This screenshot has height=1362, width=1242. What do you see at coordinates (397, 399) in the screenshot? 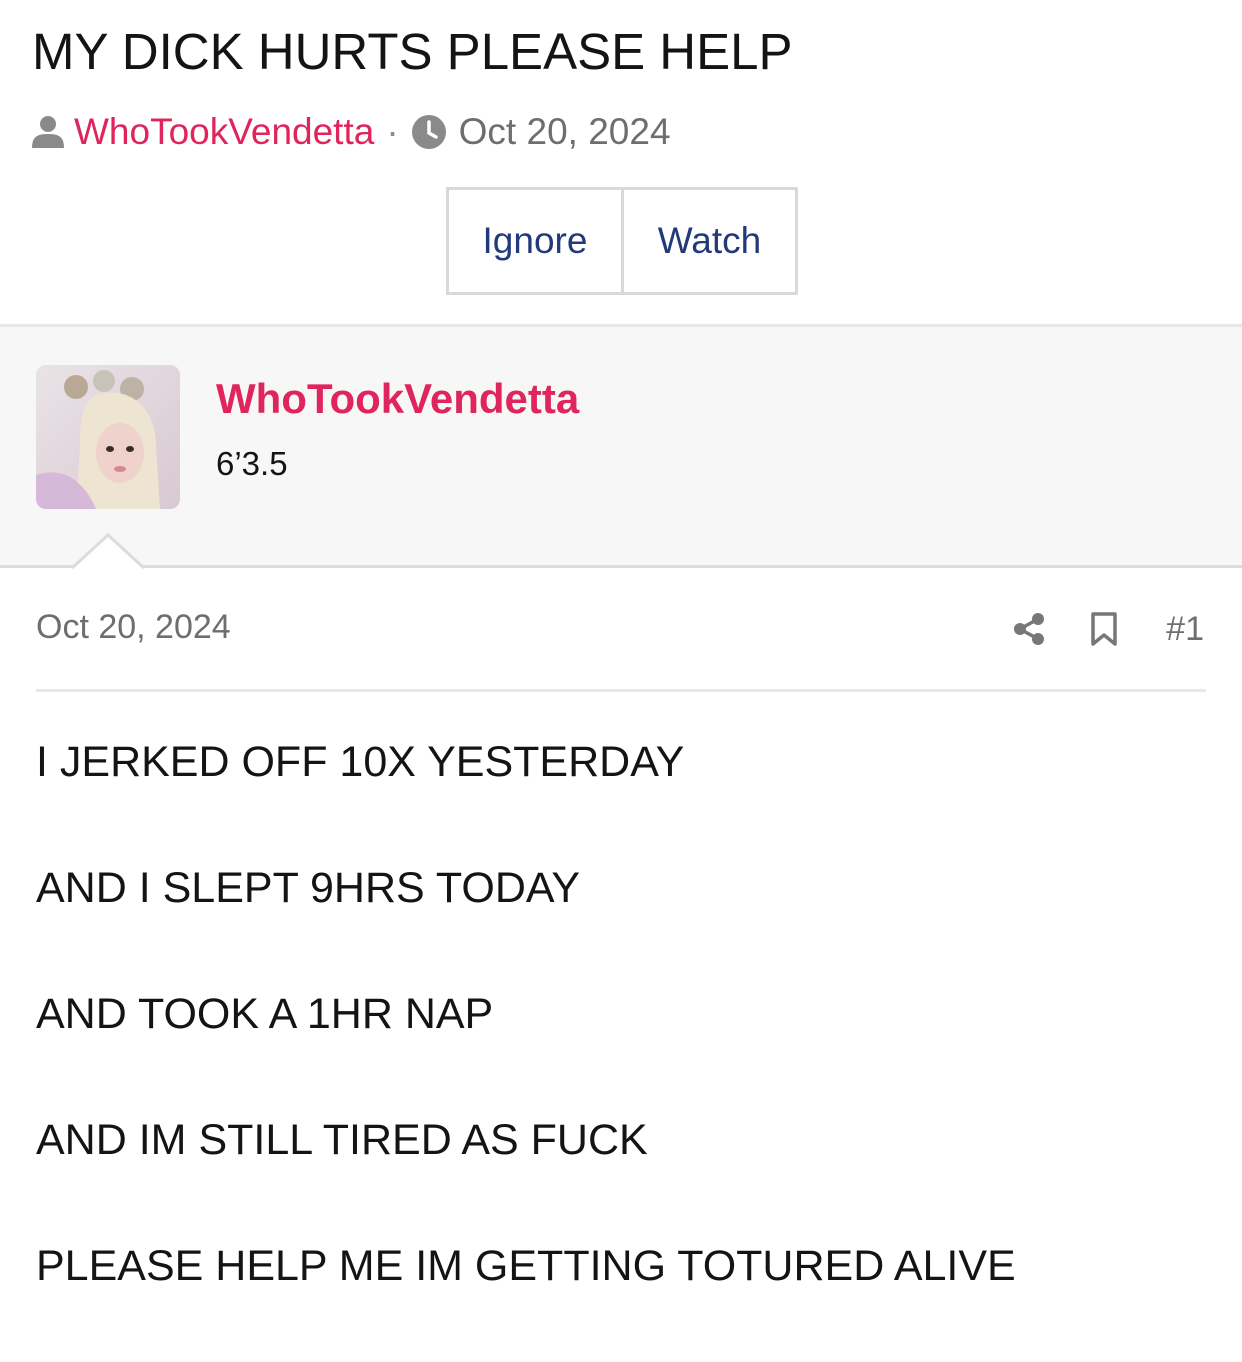
I see `post-username: WhoTookVendetta` at bounding box center [397, 399].